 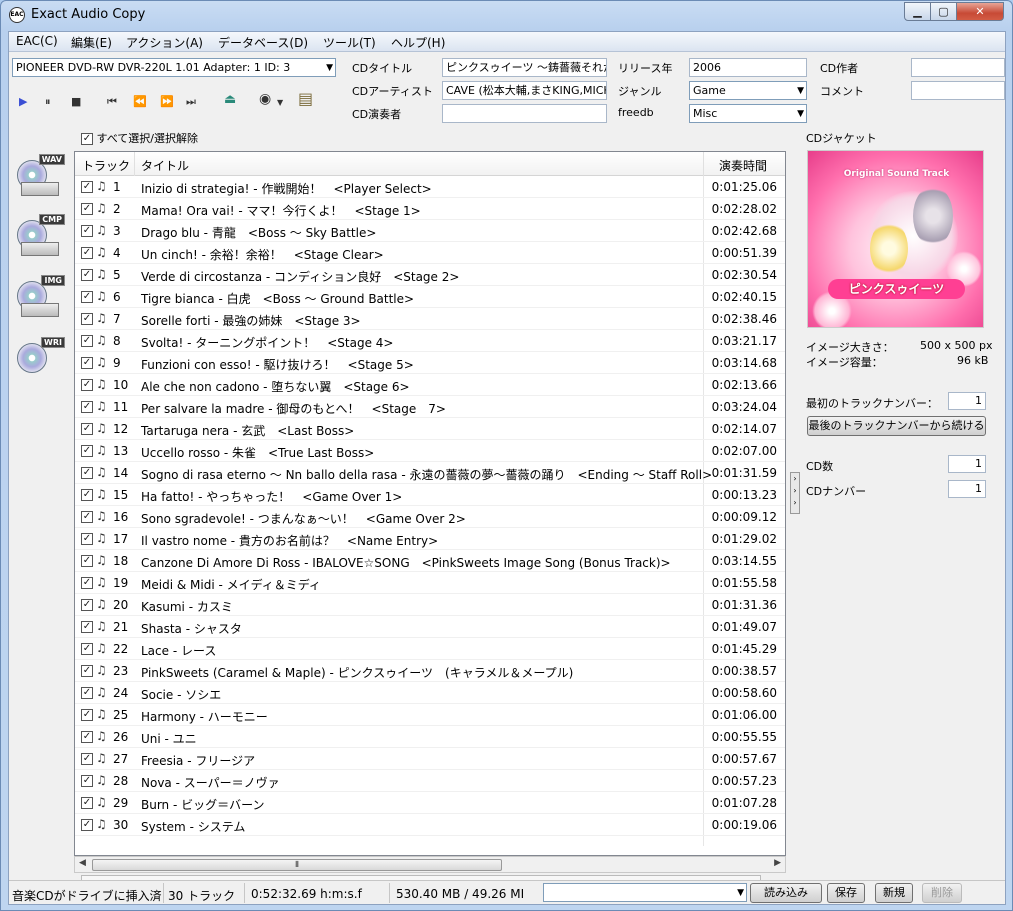 I want to click on cd-artist-input: CAVE (松本大輔,まさKING,MICHY), so click(x=524, y=90).